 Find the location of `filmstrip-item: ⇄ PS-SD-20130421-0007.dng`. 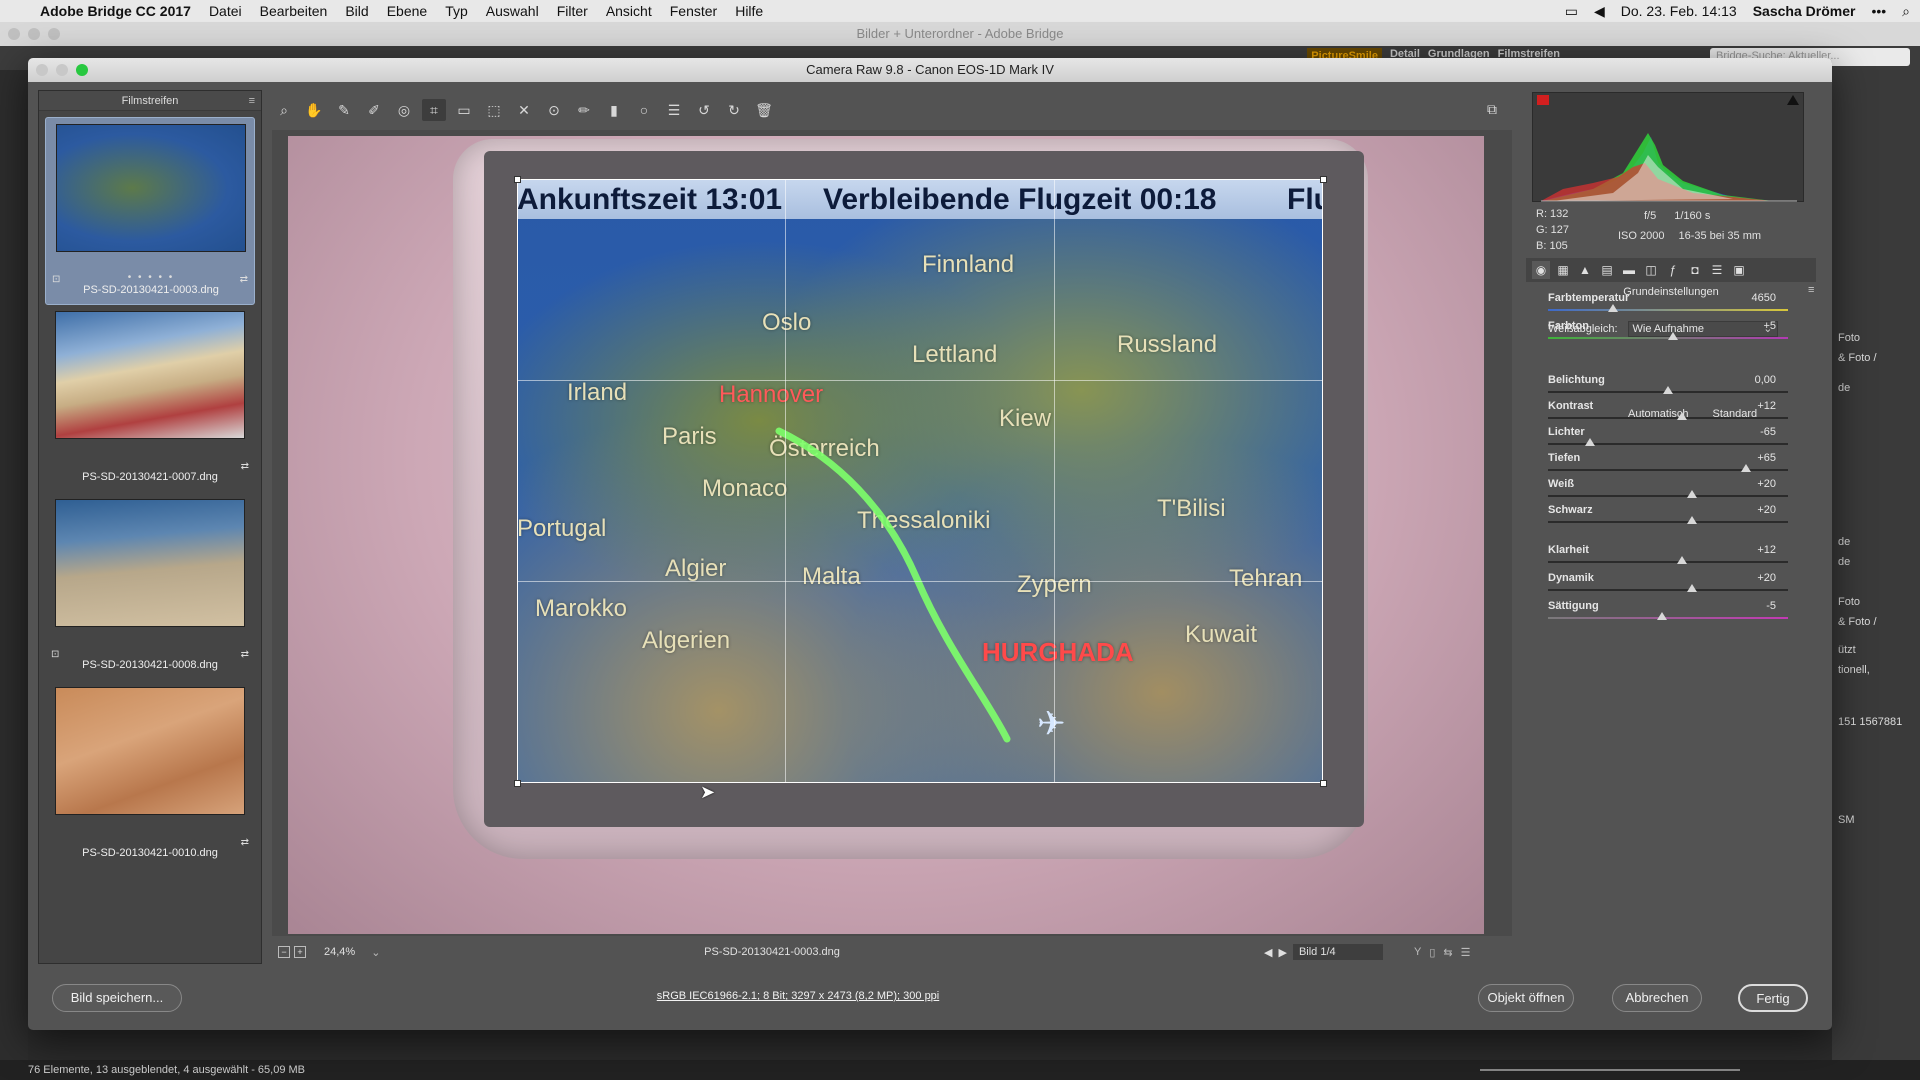

filmstrip-item: ⇄ PS-SD-20130421-0007.dng is located at coordinates (150, 399).